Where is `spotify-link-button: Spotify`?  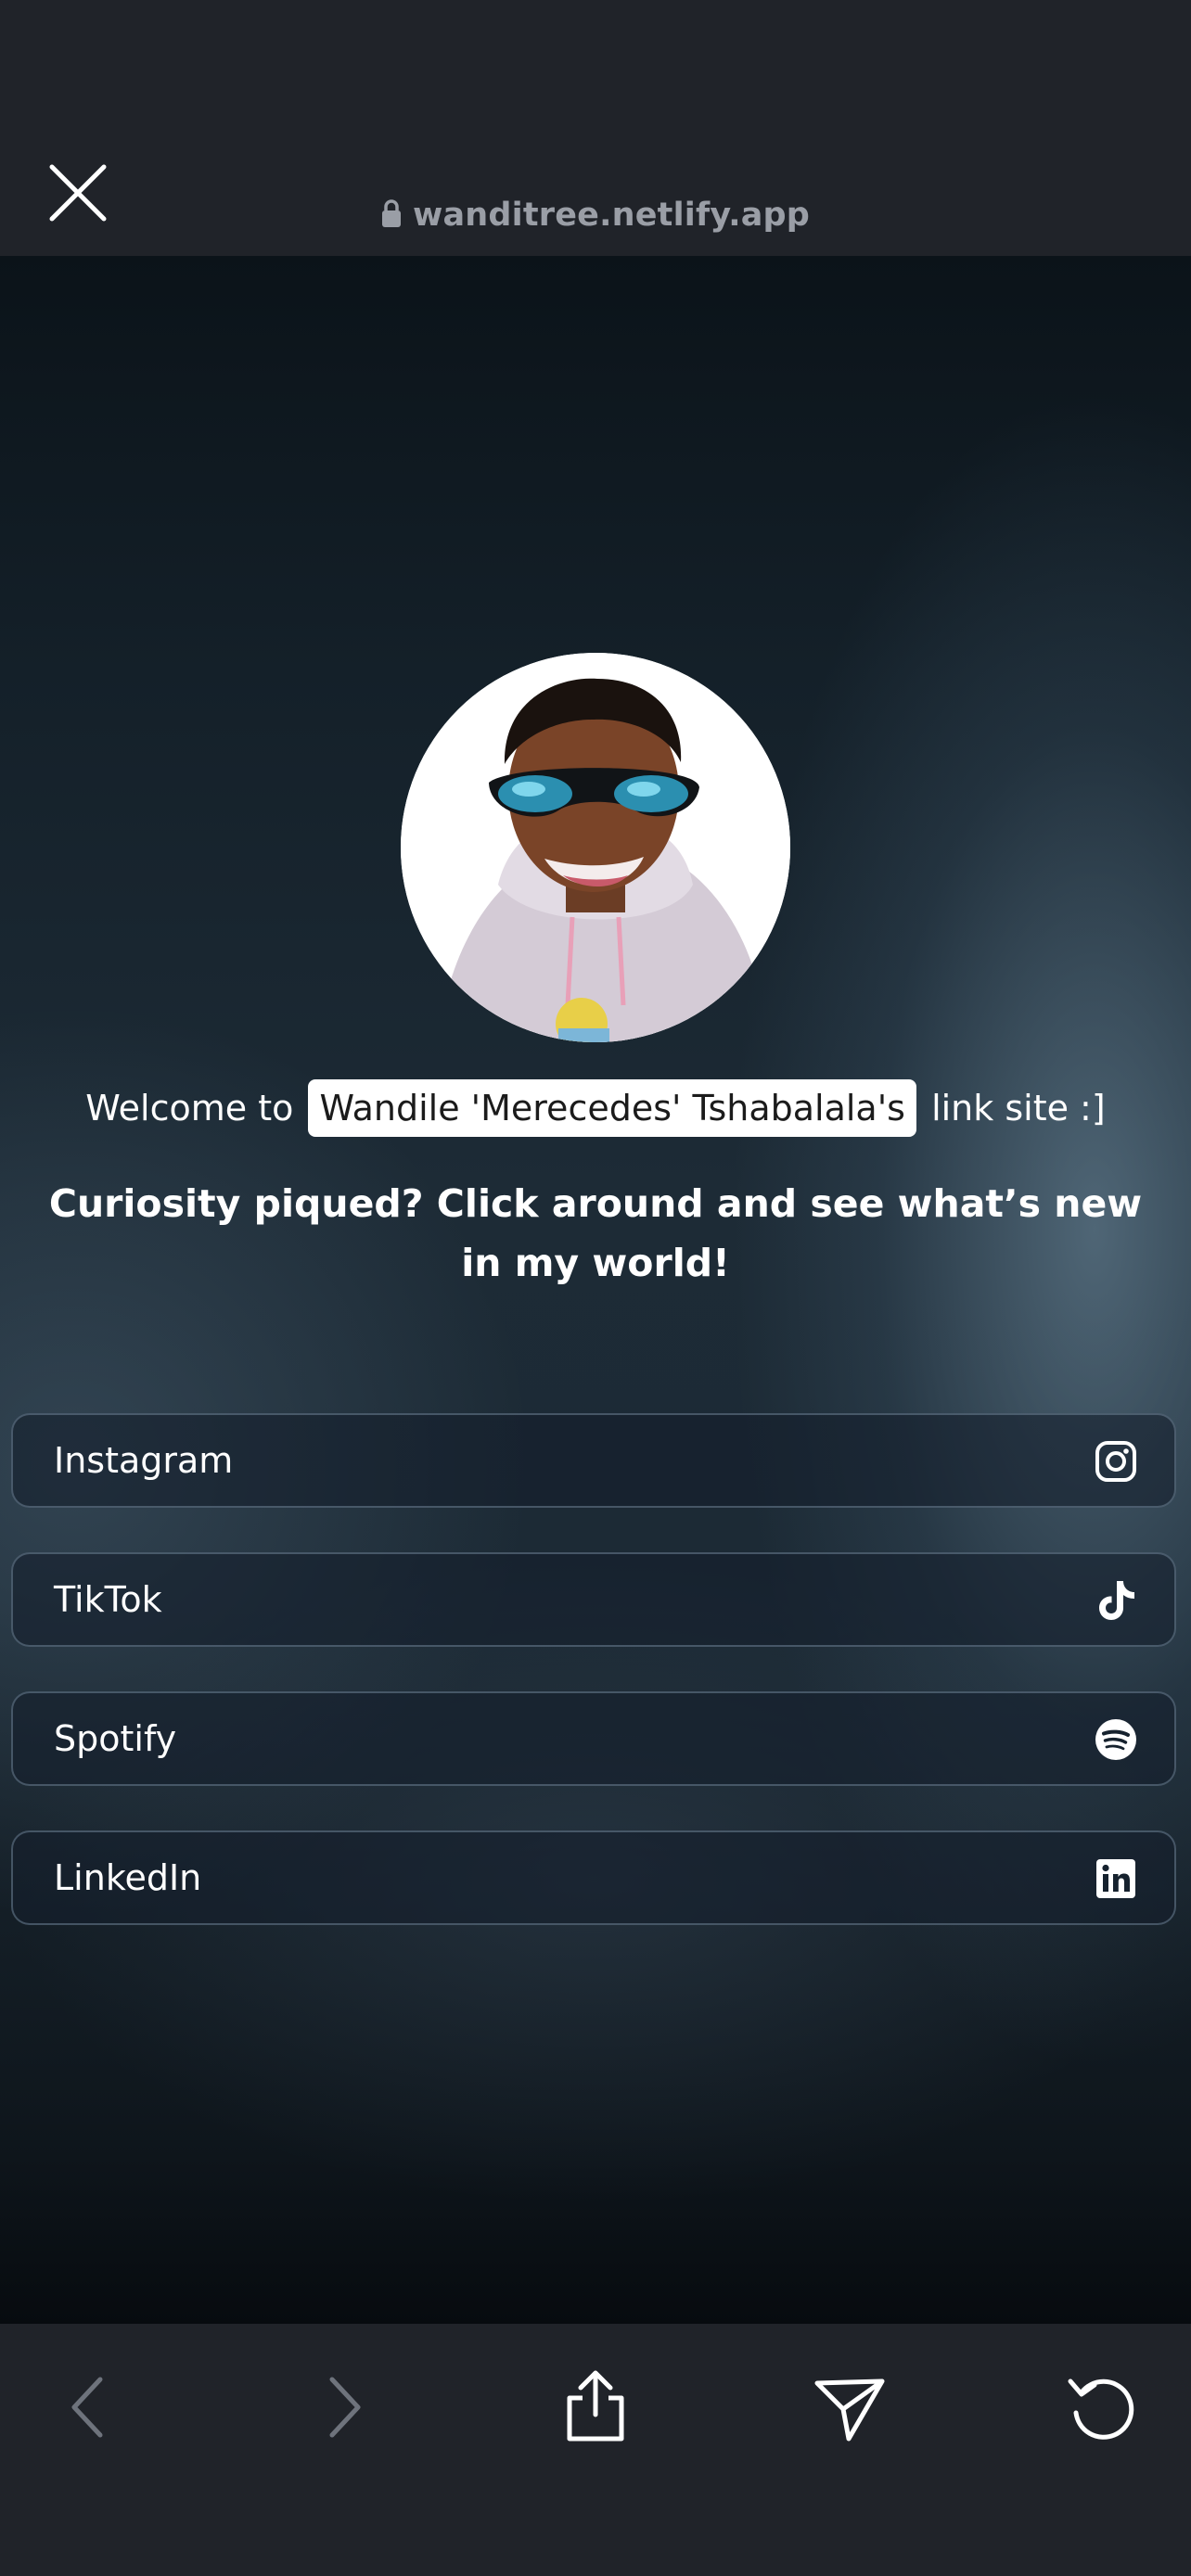
spotify-link-button: Spotify is located at coordinates (593, 1739).